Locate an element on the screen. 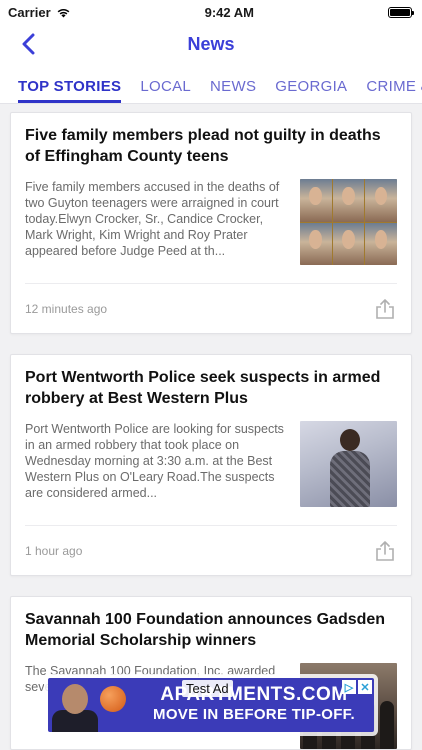  ad-label: Test Ad is located at coordinates (207, 688).